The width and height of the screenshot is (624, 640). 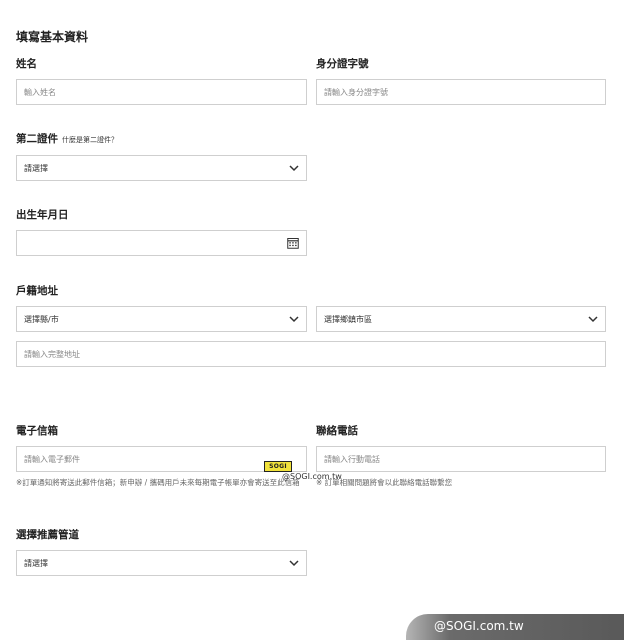 What do you see at coordinates (36, 168) in the screenshot?
I see `second-id-select-value: 請選擇` at bounding box center [36, 168].